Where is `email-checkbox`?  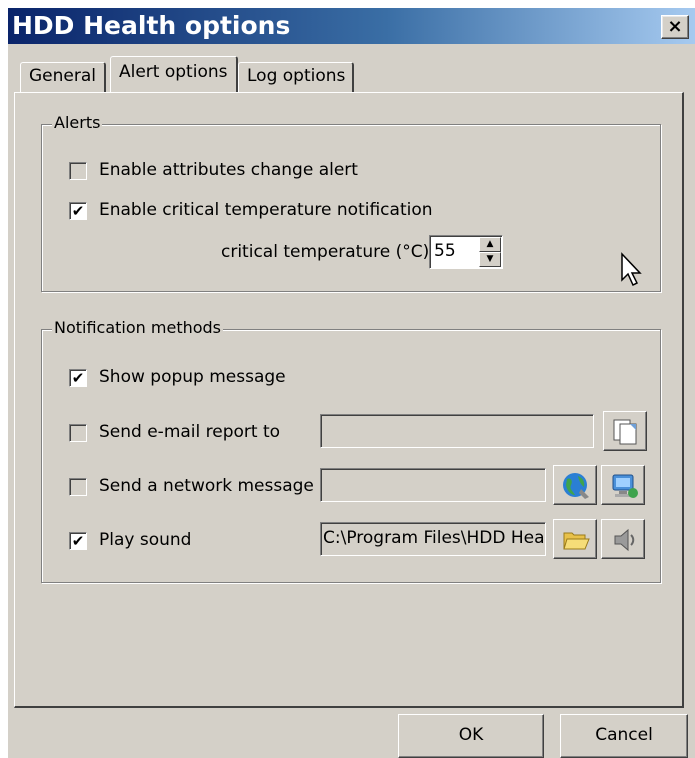
email-checkbox is located at coordinates (78, 433).